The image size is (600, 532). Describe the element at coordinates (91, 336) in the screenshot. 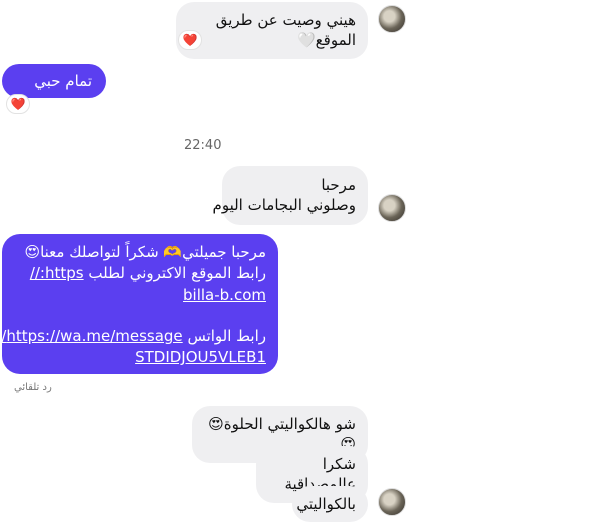

I see `whatsapp-link: https://wa.me/message/` at that location.